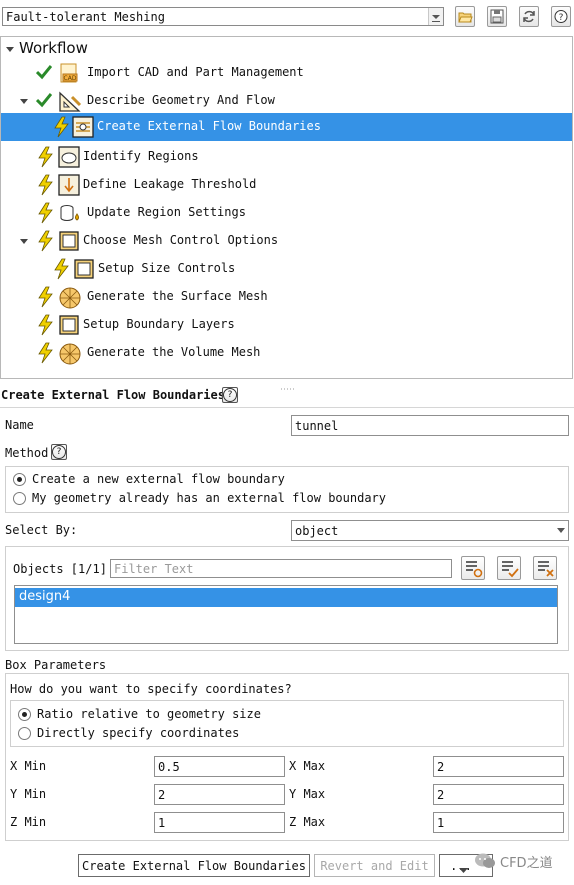 The width and height of the screenshot is (574, 885). Describe the element at coordinates (286, 241) in the screenshot. I see `tree-item-choose-mesh-control-options: Choose Mesh Control Options` at that location.